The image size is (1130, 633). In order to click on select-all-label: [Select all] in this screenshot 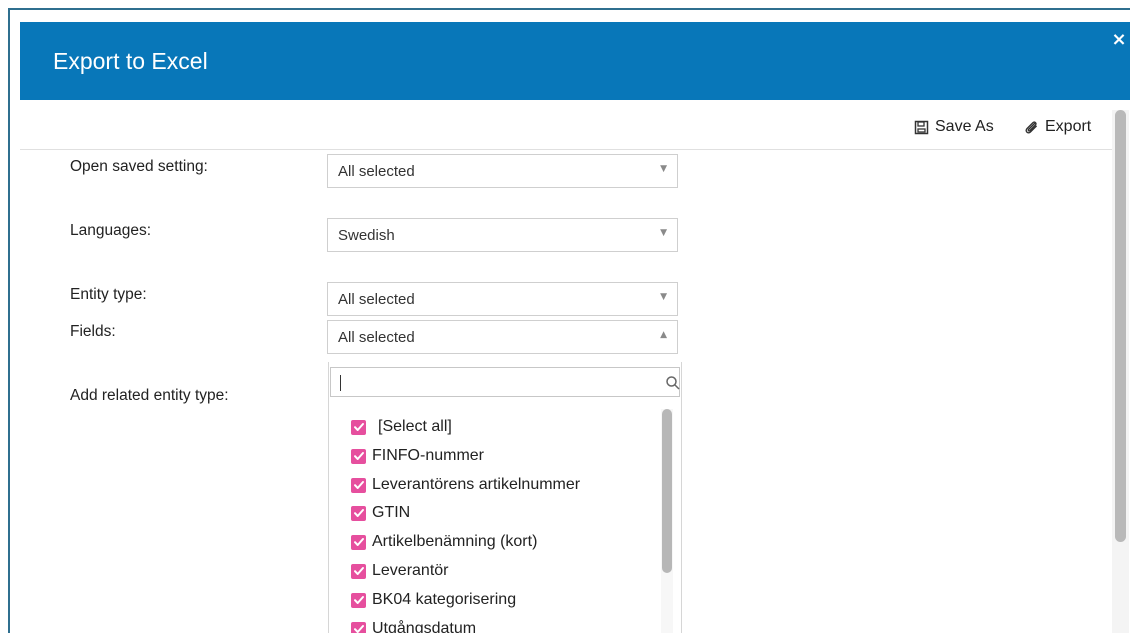, I will do `click(415, 426)`.